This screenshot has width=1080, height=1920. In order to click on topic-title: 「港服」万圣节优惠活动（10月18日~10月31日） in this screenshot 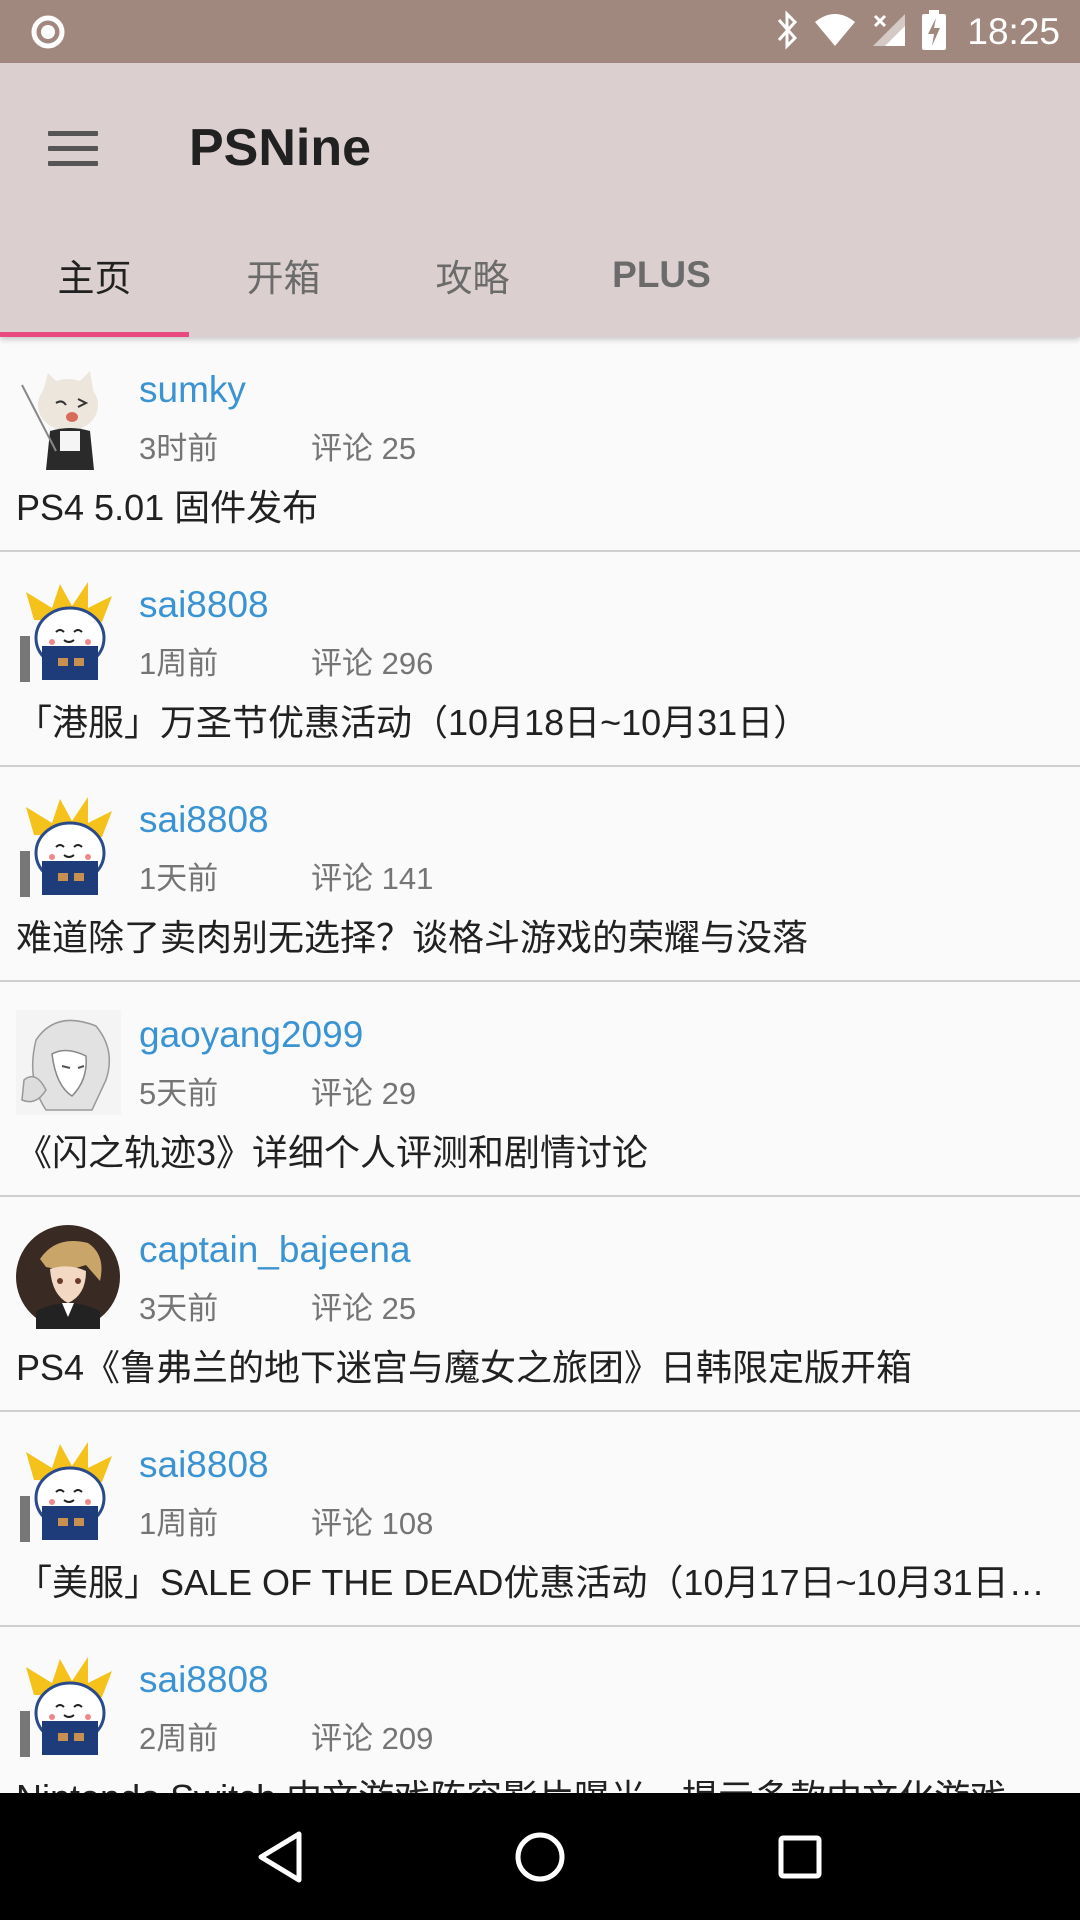, I will do `click(536, 720)`.